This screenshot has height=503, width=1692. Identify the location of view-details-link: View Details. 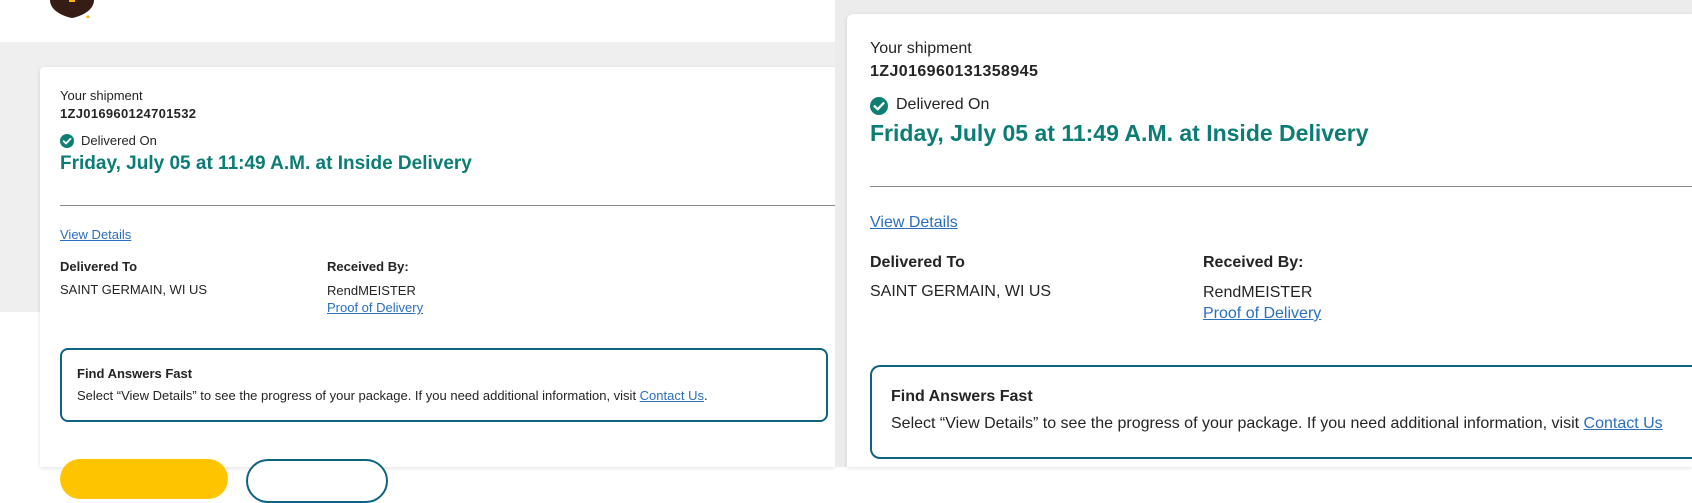
(95, 234).